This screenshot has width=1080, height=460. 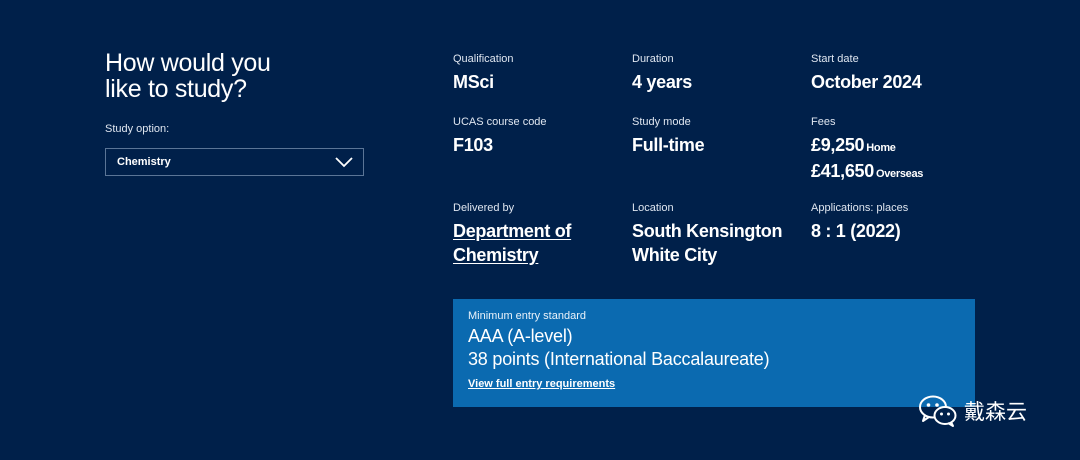 What do you see at coordinates (938, 411) in the screenshot?
I see `wechat-icon` at bounding box center [938, 411].